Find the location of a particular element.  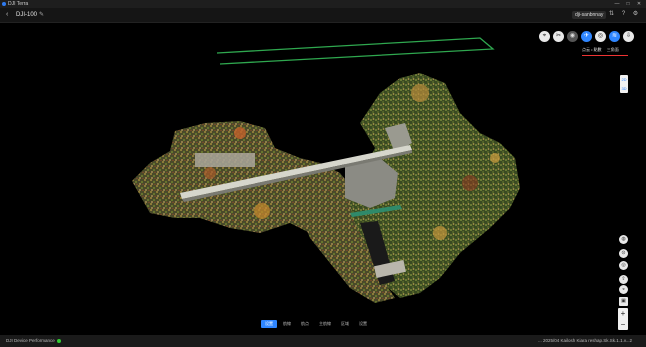

zoom-out-button: − is located at coordinates (623, 324).